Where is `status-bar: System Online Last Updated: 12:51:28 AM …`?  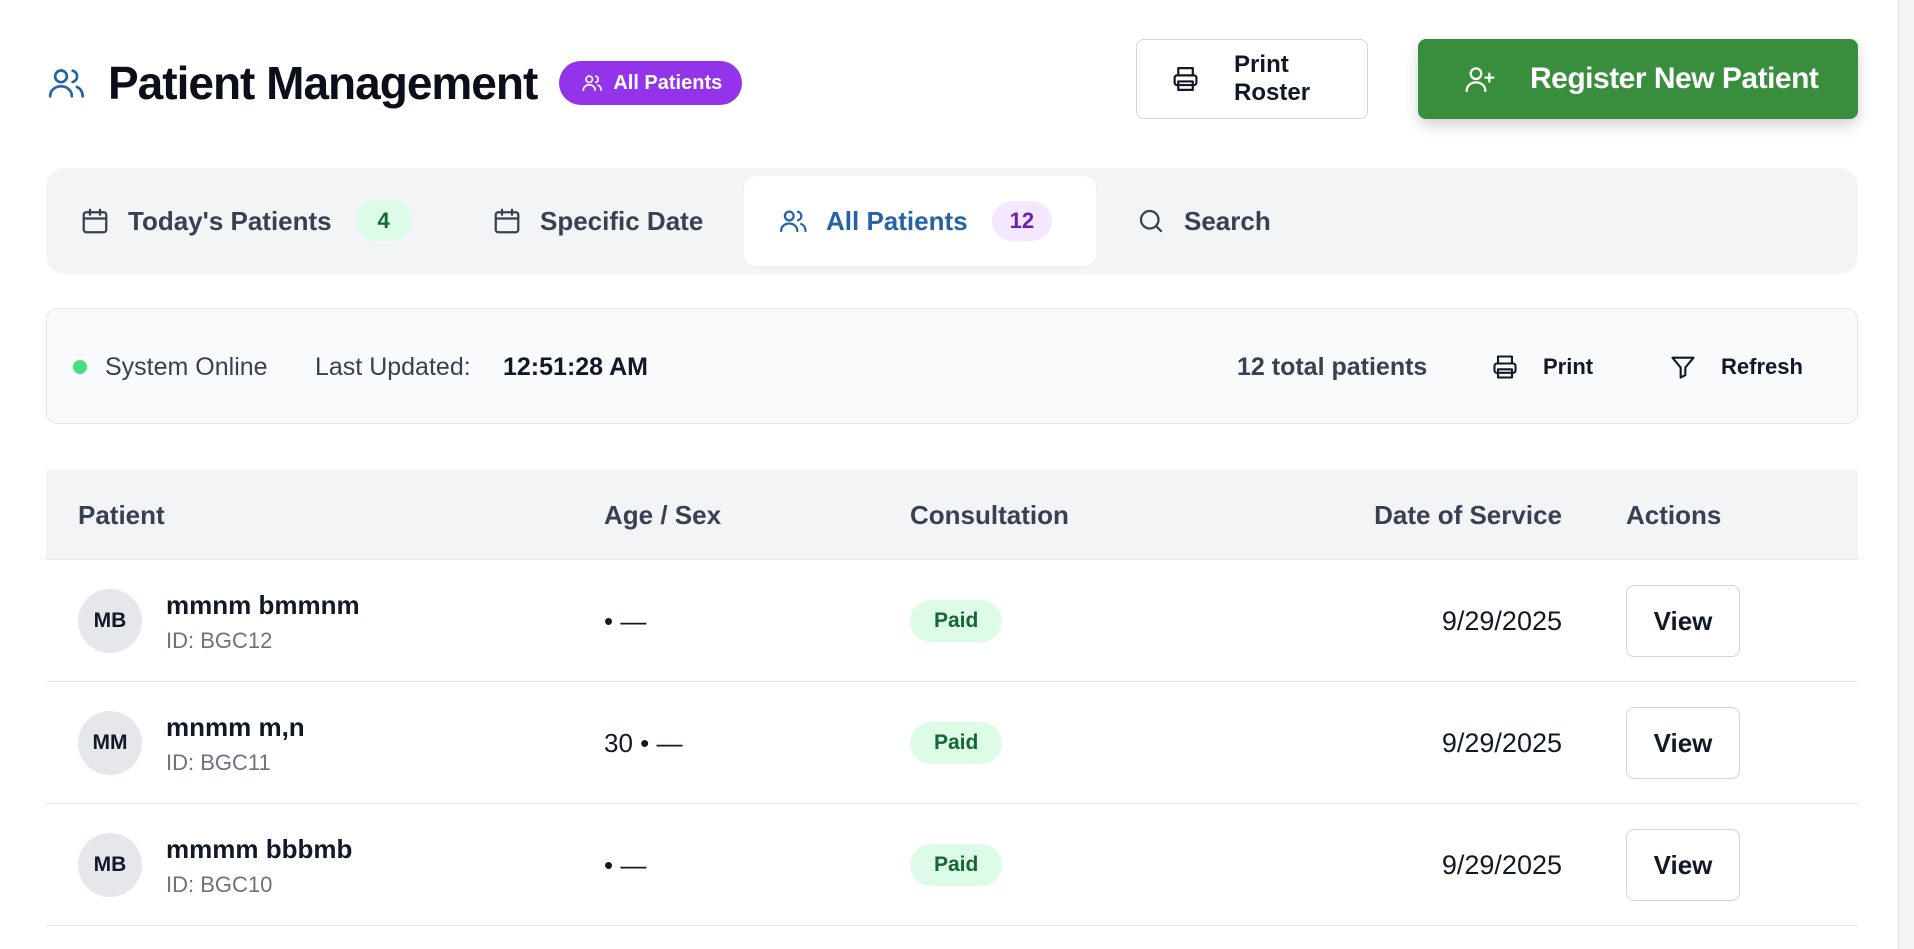
status-bar: System Online Last Updated: 12:51:28 AM … is located at coordinates (952, 366).